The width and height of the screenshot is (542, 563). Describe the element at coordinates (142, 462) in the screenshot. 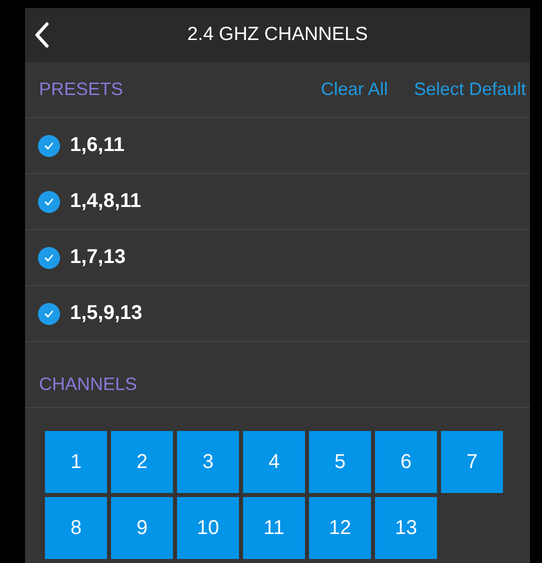

I see `channel-tile: 2` at that location.